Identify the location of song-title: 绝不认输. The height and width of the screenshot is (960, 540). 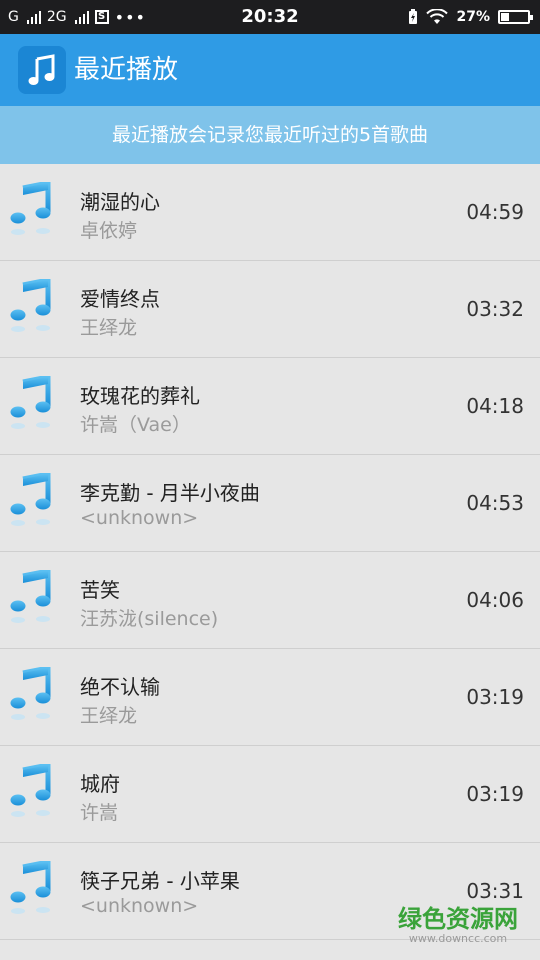
(120, 687).